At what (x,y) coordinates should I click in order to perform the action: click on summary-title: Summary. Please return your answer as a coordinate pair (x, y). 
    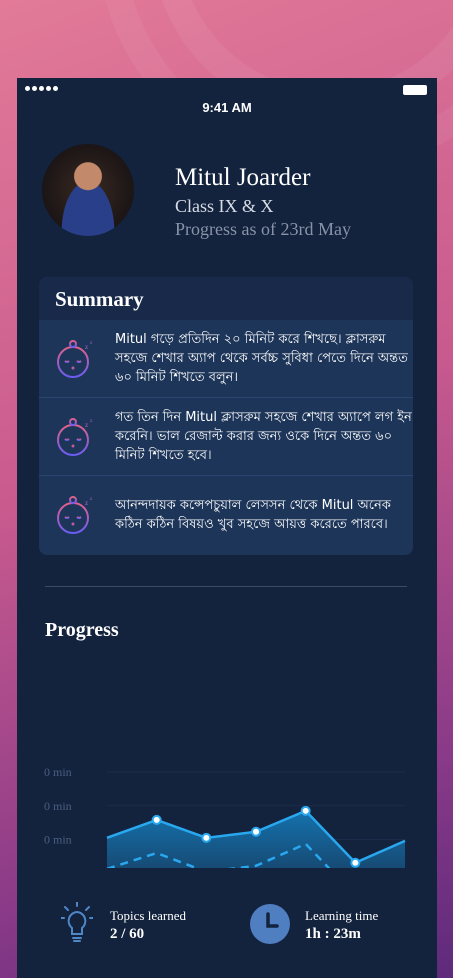
    Looking at the image, I should click on (226, 298).